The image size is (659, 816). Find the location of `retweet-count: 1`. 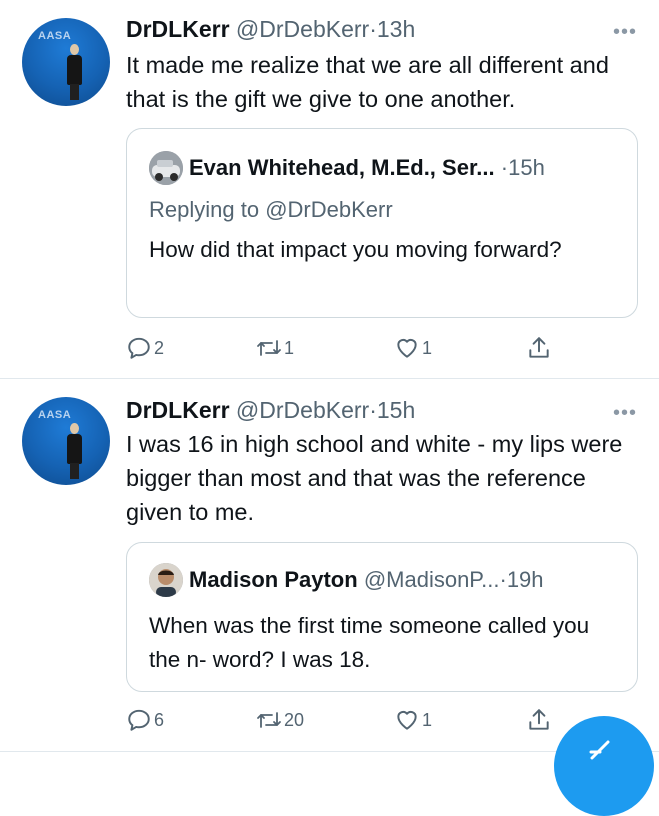

retweet-count: 1 is located at coordinates (289, 347).